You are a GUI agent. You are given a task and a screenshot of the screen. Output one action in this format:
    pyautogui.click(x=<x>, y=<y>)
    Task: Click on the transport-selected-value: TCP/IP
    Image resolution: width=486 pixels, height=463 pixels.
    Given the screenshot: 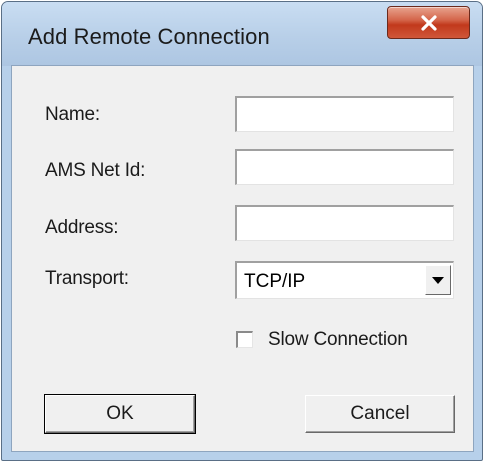 What is the action you would take?
    pyautogui.click(x=275, y=281)
    